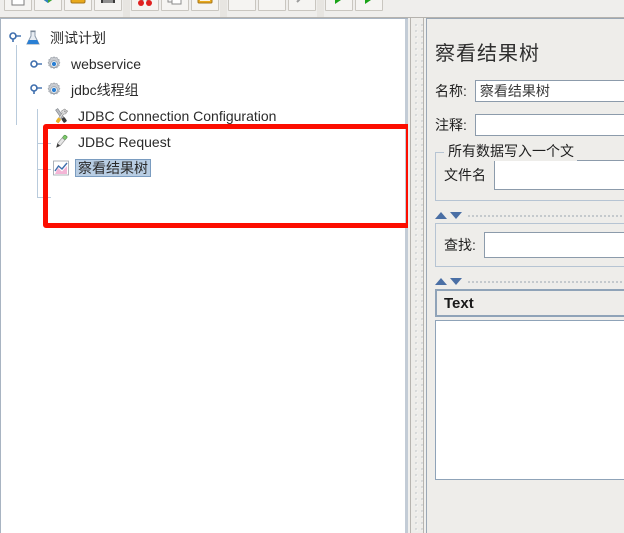 Image resolution: width=624 pixels, height=533 pixels. I want to click on search-collapse-strip, so click(529, 215).